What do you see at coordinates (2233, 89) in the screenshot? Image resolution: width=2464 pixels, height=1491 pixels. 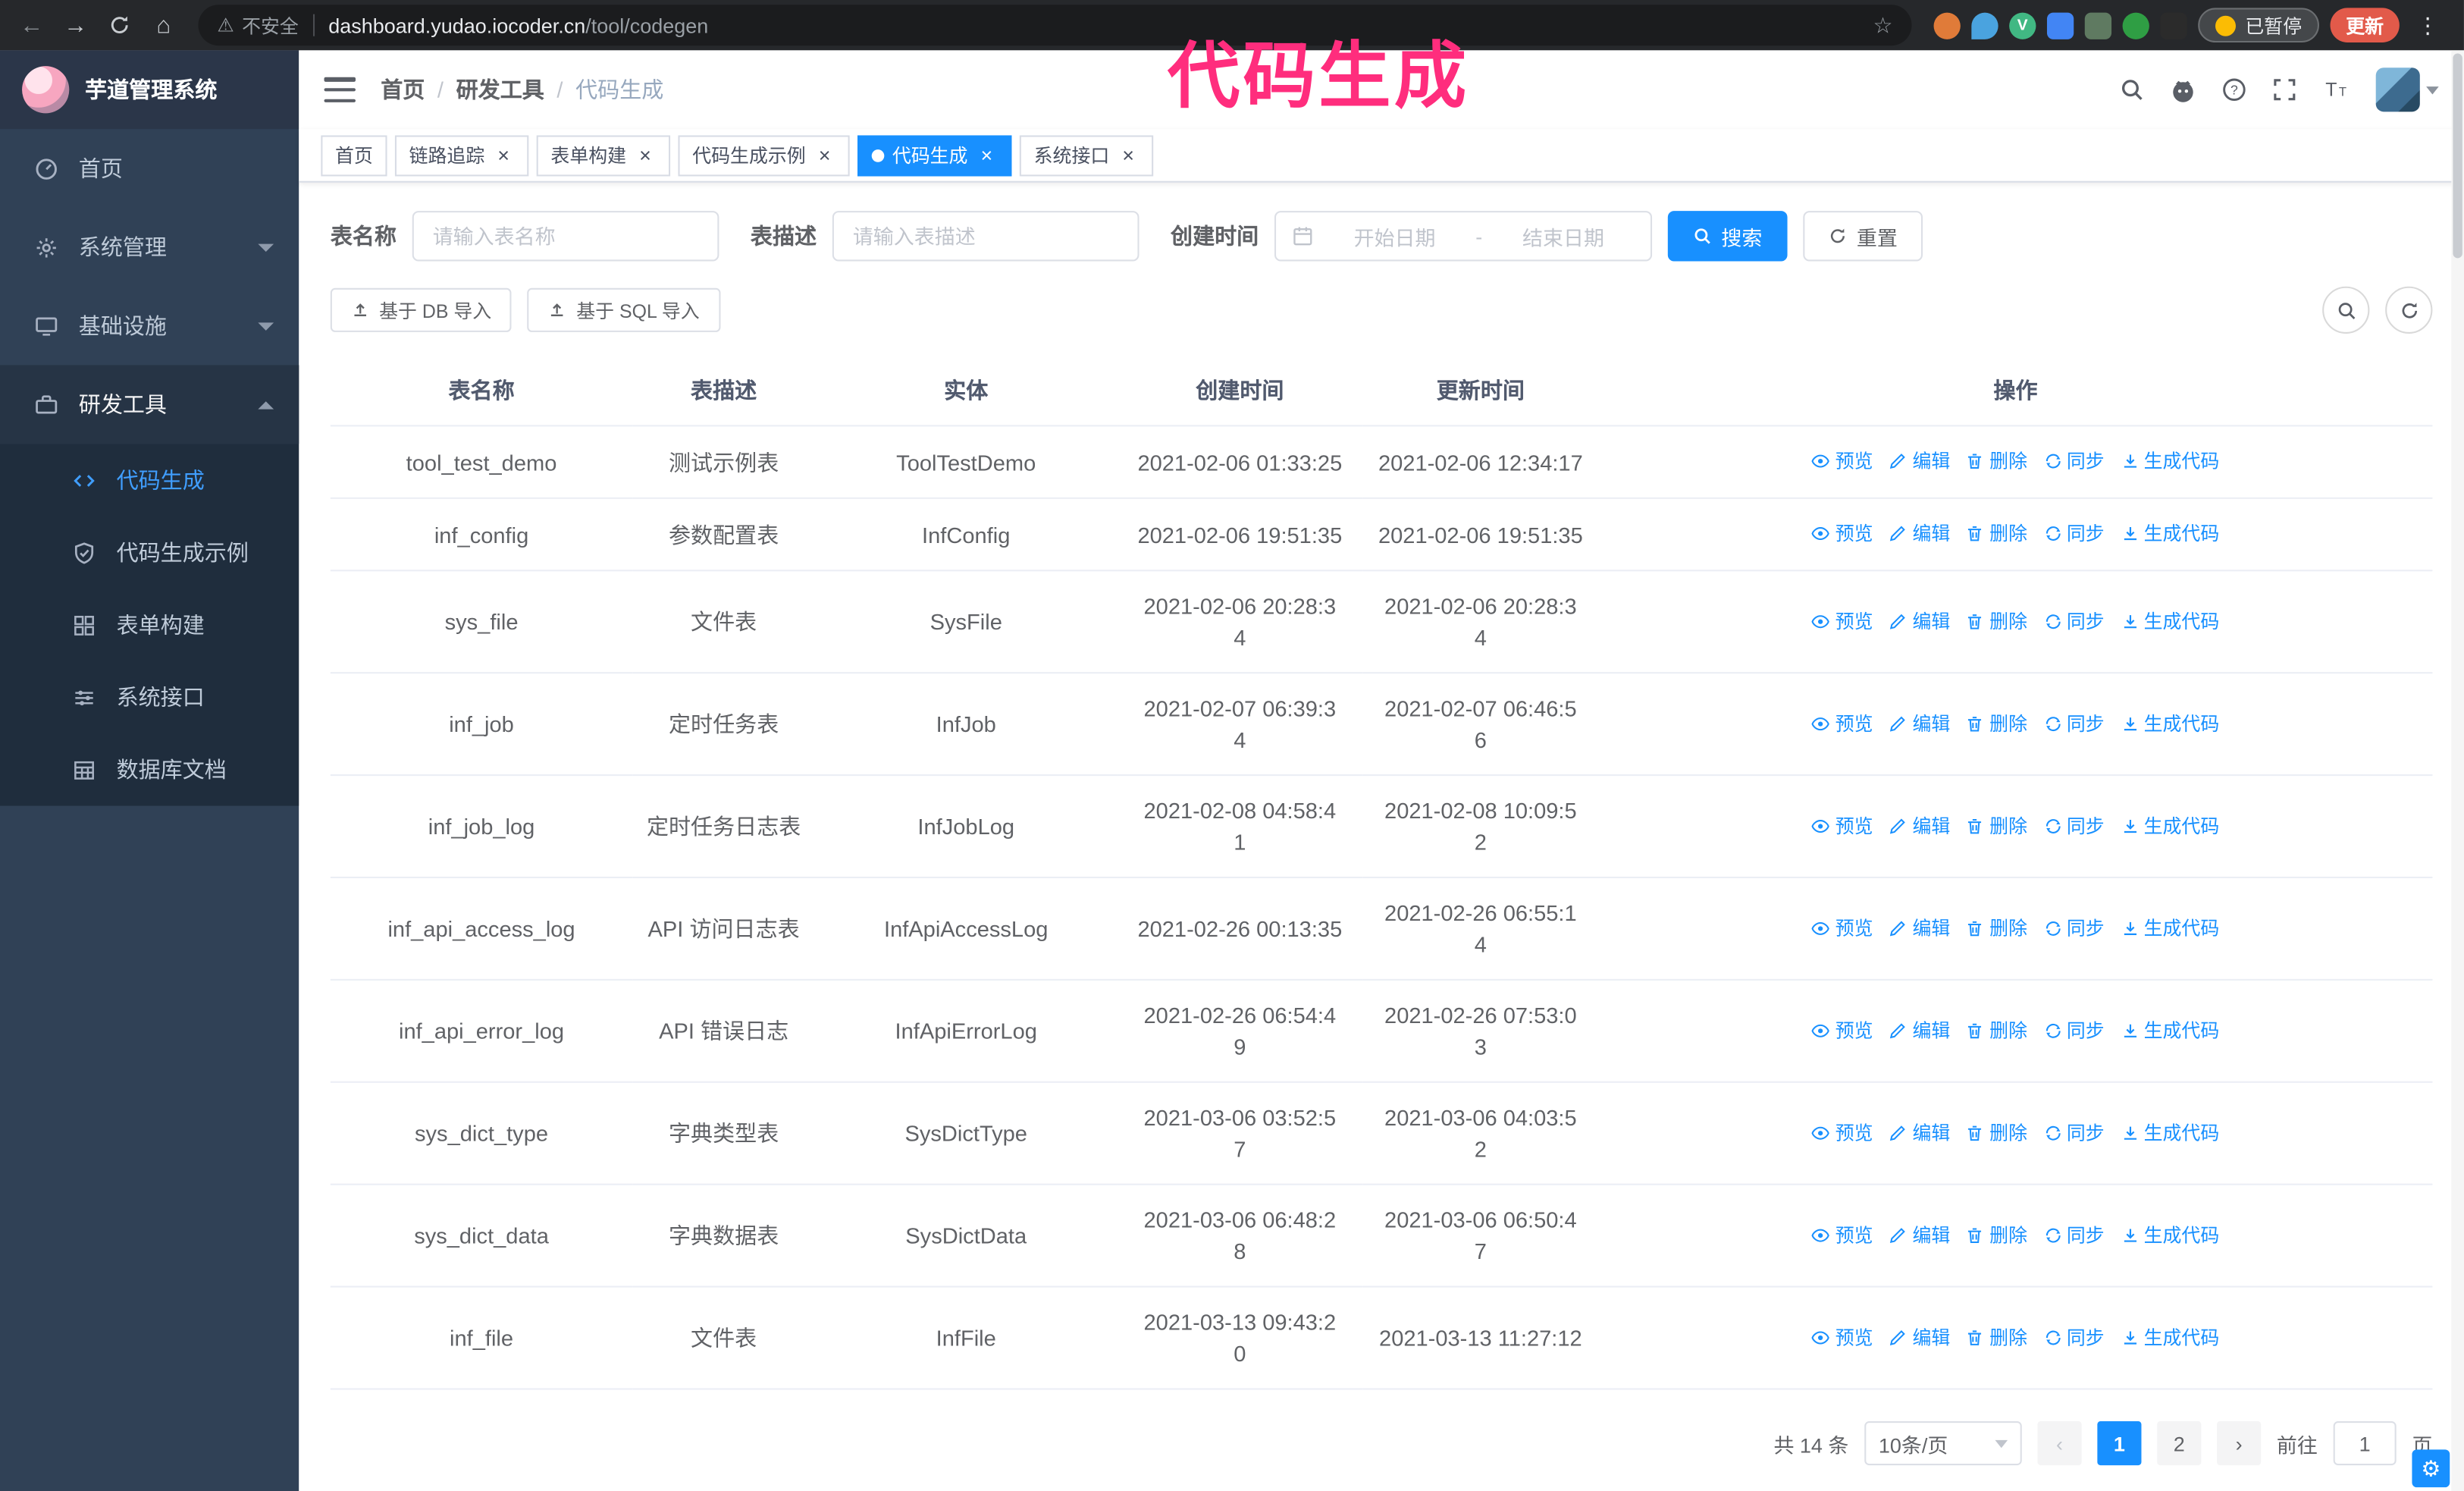 I see `question-icon: ?` at bounding box center [2233, 89].